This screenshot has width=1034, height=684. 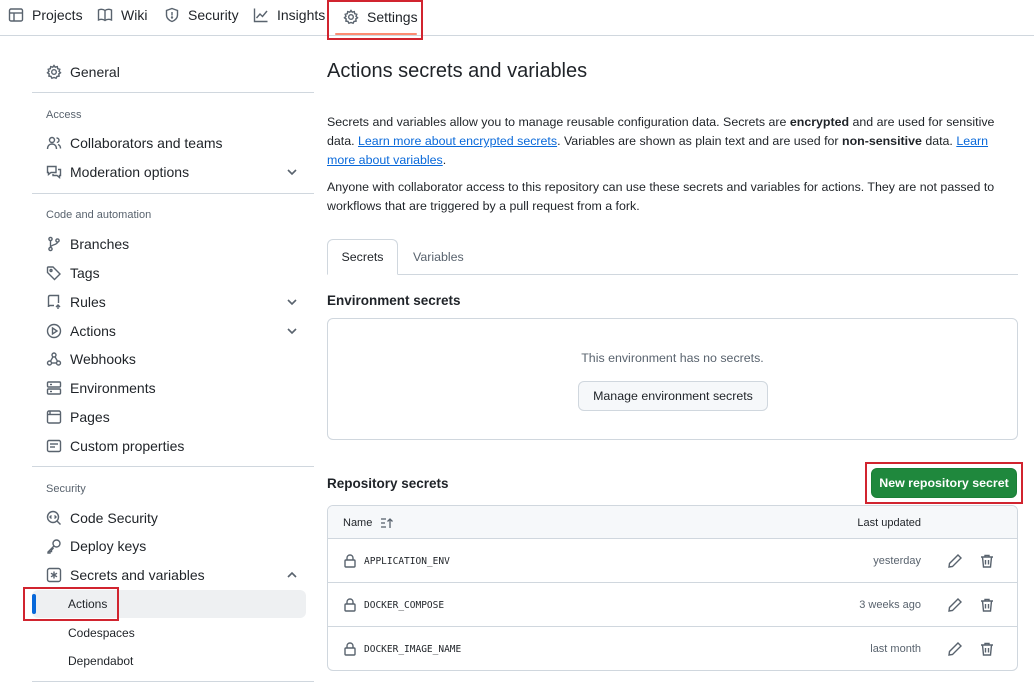 I want to click on tab-variables: Variables, so click(x=438, y=257).